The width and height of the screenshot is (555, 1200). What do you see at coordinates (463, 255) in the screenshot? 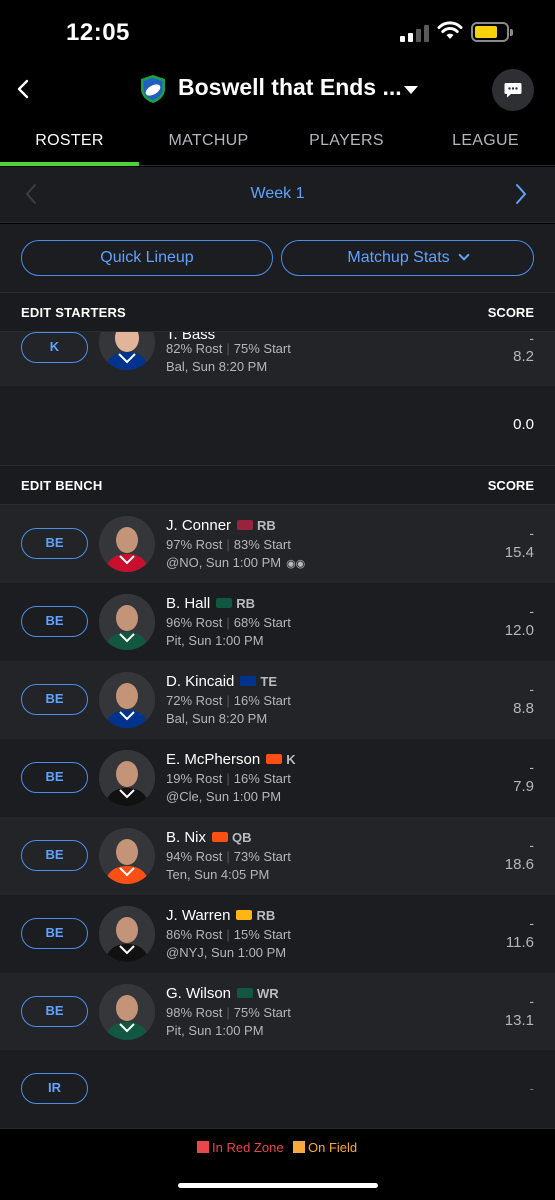
I see `chevron-down-icon` at bounding box center [463, 255].